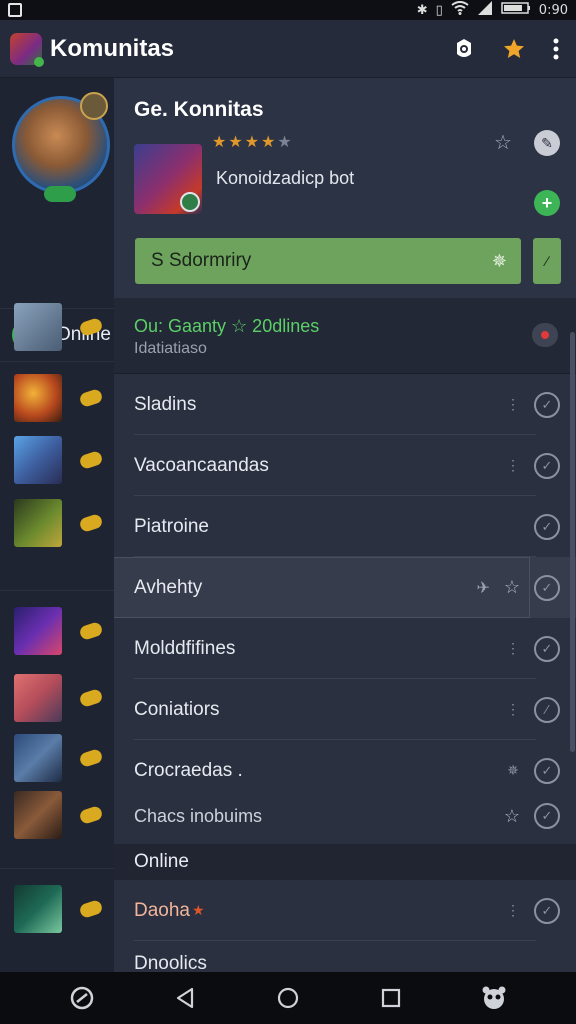 The width and height of the screenshot is (576, 1024). I want to click on system-nav-bar, so click(288, 998).